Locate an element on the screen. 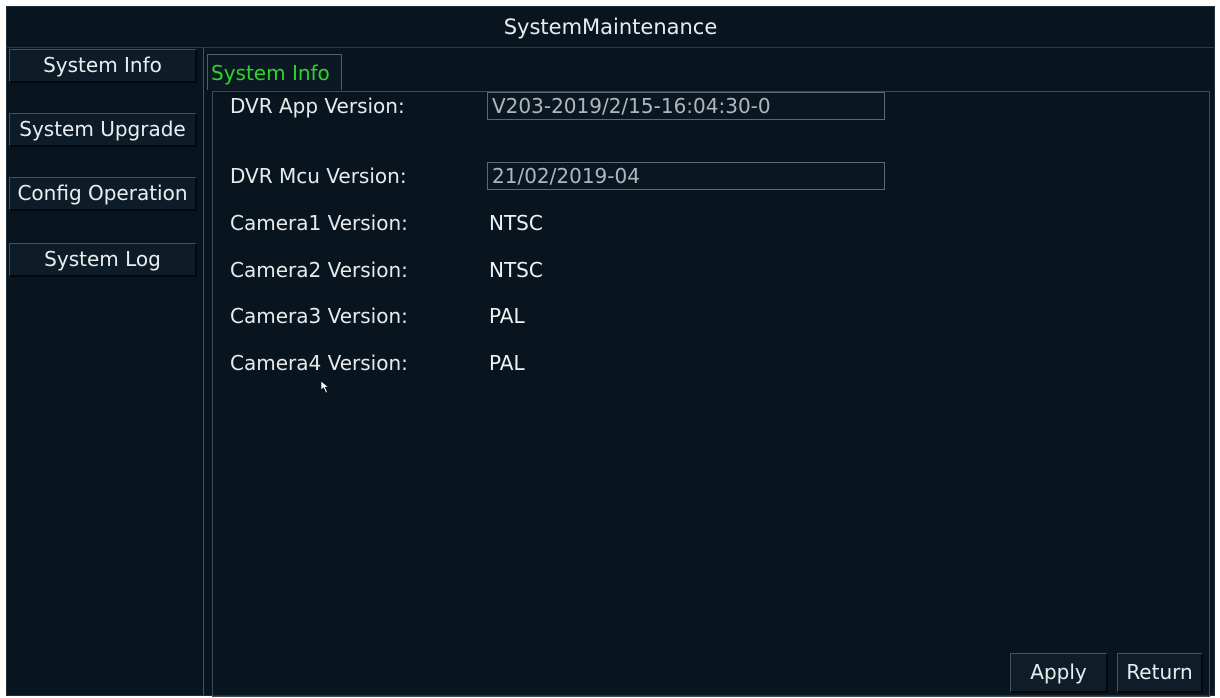 Image resolution: width=1220 pixels, height=698 pixels. camera1-version-label: Camera1 Version: is located at coordinates (319, 223).